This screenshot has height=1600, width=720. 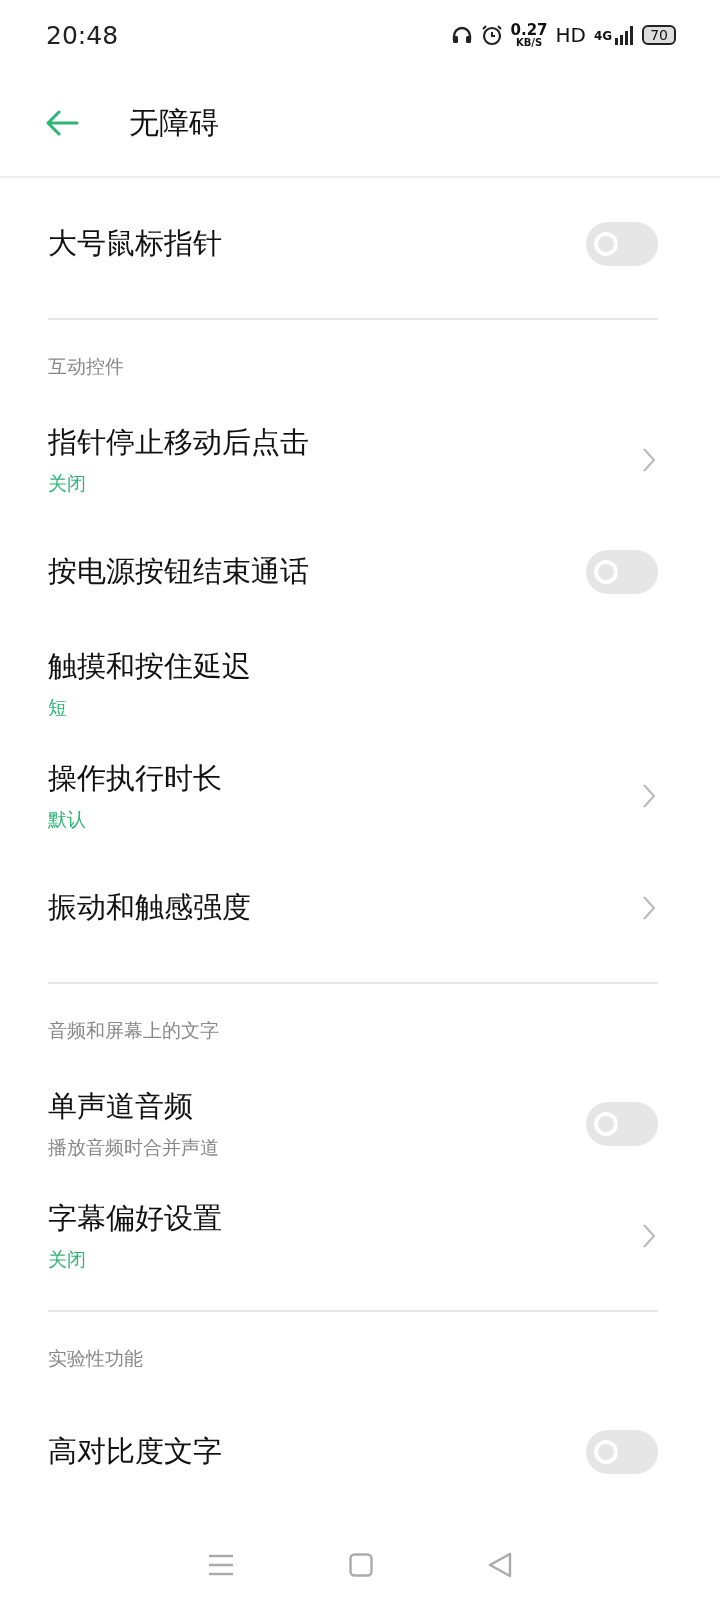 I want to click on setting-title: 大号鼠标指针, so click(x=135, y=244).